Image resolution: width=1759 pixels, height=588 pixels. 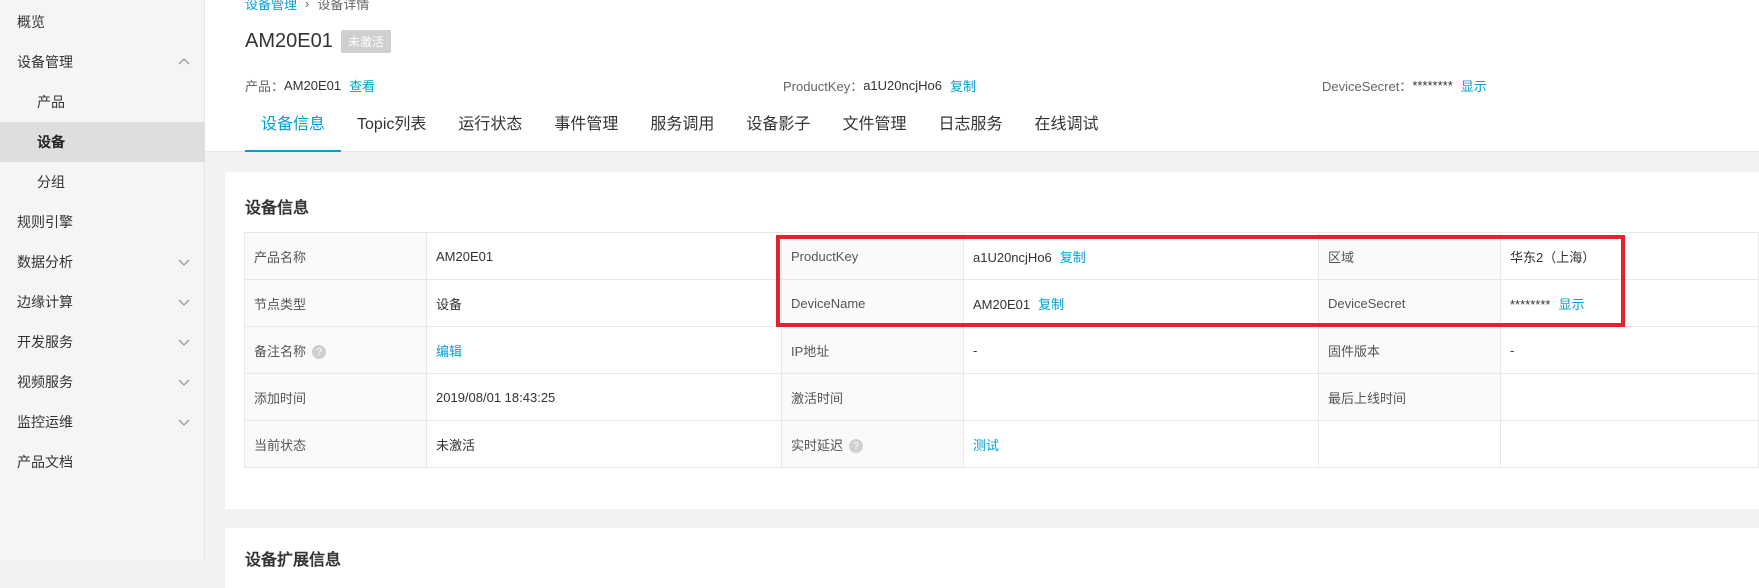 What do you see at coordinates (102, 22) in the screenshot?
I see `sidebar-item-overview: 概览` at bounding box center [102, 22].